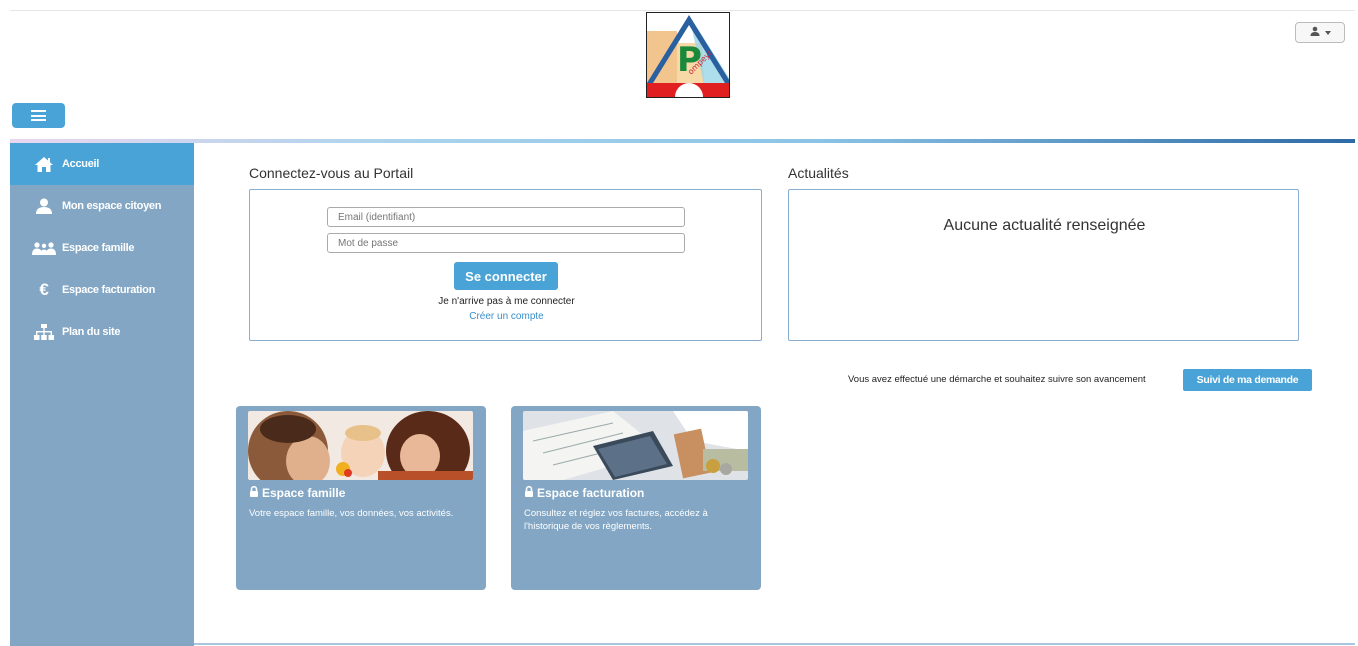 This screenshot has width=1358, height=646. I want to click on login-section-title: Connectez-vous au Portail, so click(331, 173).